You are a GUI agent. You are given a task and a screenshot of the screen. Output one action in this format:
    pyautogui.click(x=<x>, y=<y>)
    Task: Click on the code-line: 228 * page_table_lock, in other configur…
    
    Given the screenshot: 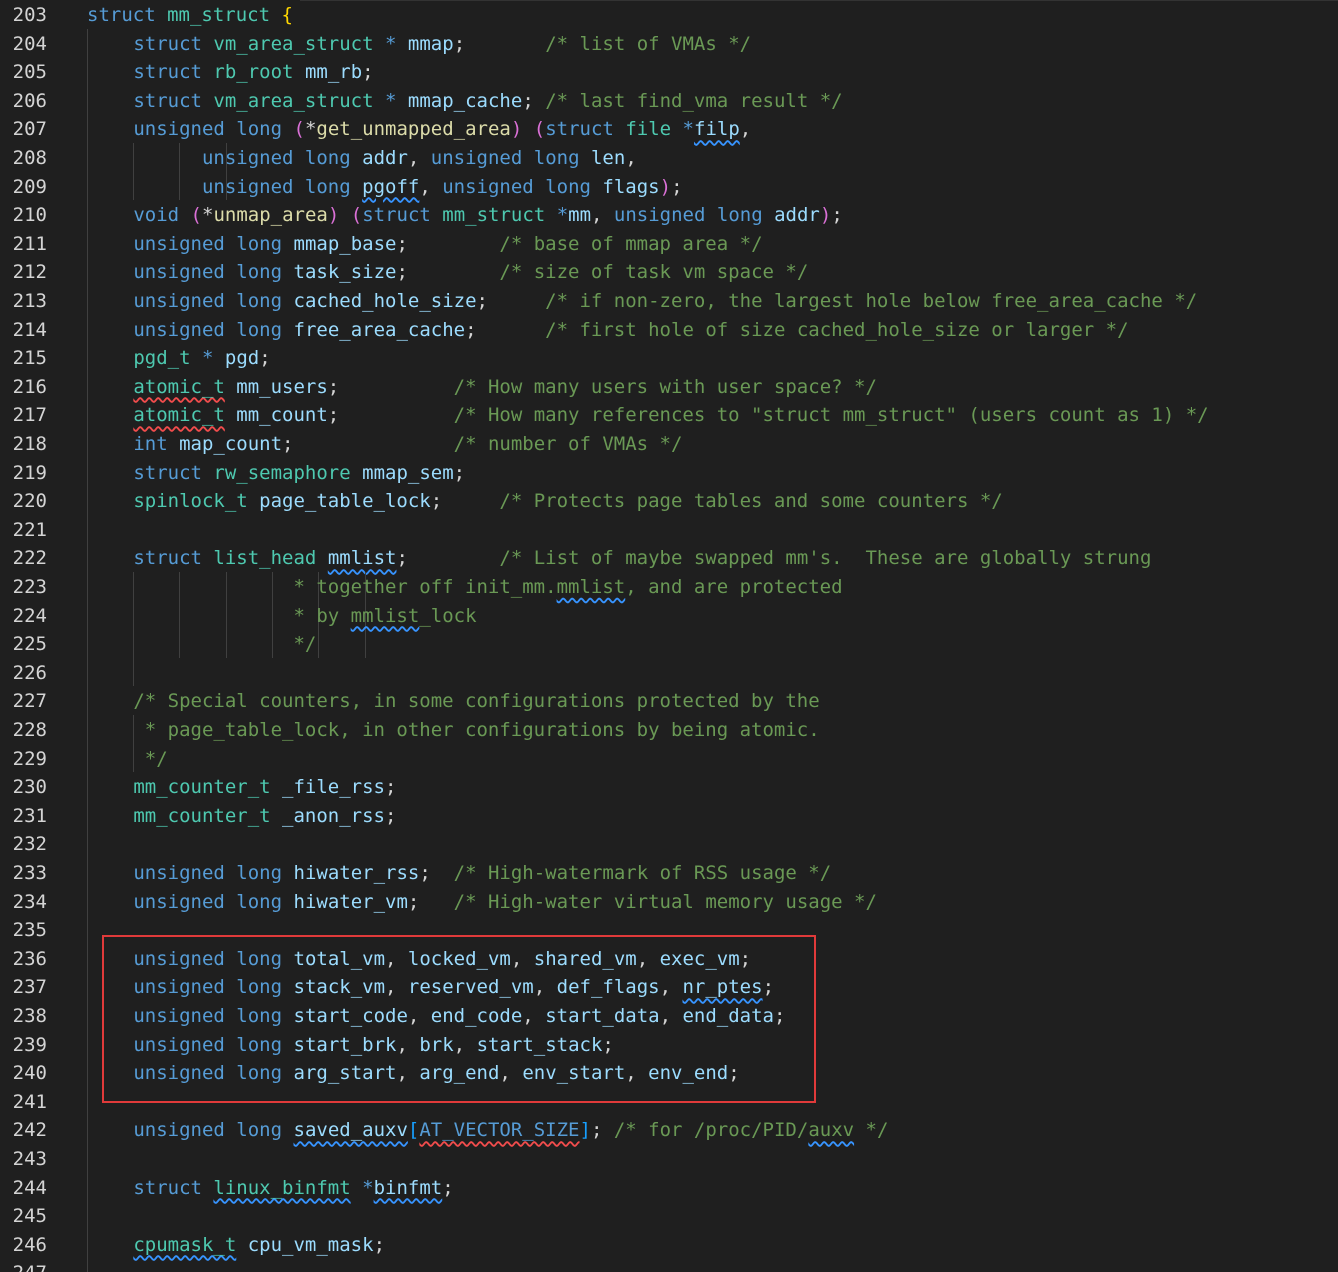 What is the action you would take?
    pyautogui.click(x=669, y=729)
    